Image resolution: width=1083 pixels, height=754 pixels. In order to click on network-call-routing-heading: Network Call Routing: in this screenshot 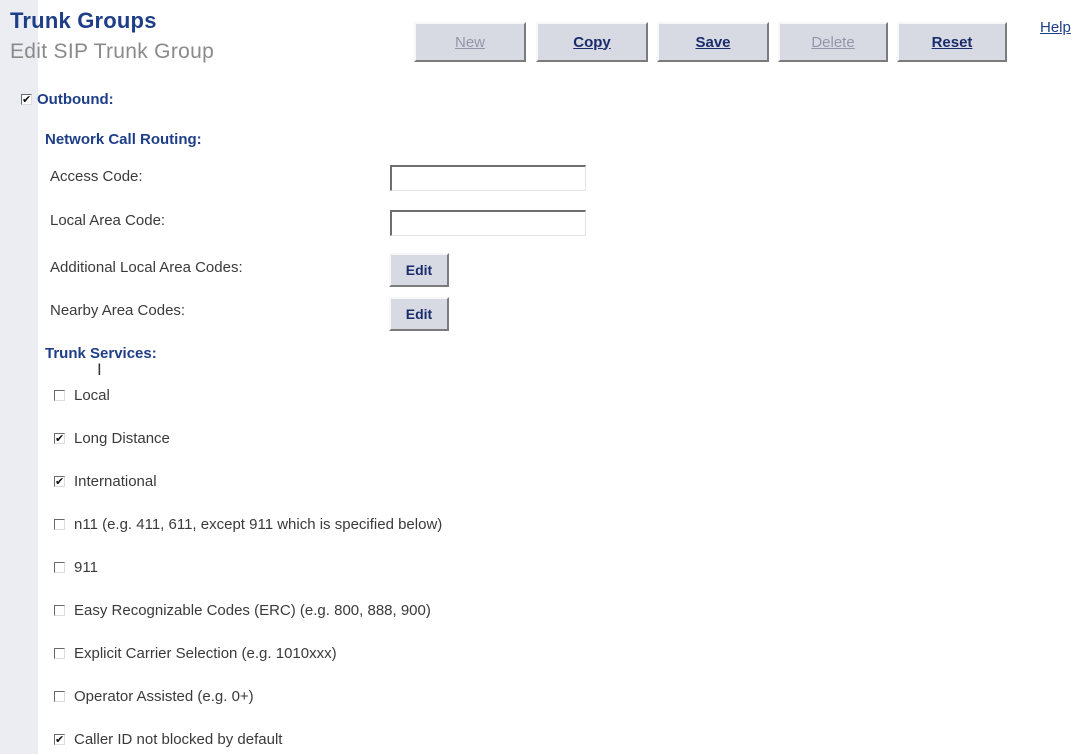, I will do `click(123, 139)`.